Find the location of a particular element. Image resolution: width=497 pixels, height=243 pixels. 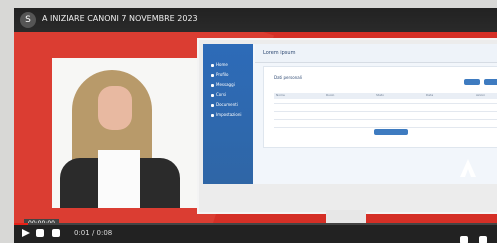

sidebar-item-label: Profilo is located at coordinates (222, 74).